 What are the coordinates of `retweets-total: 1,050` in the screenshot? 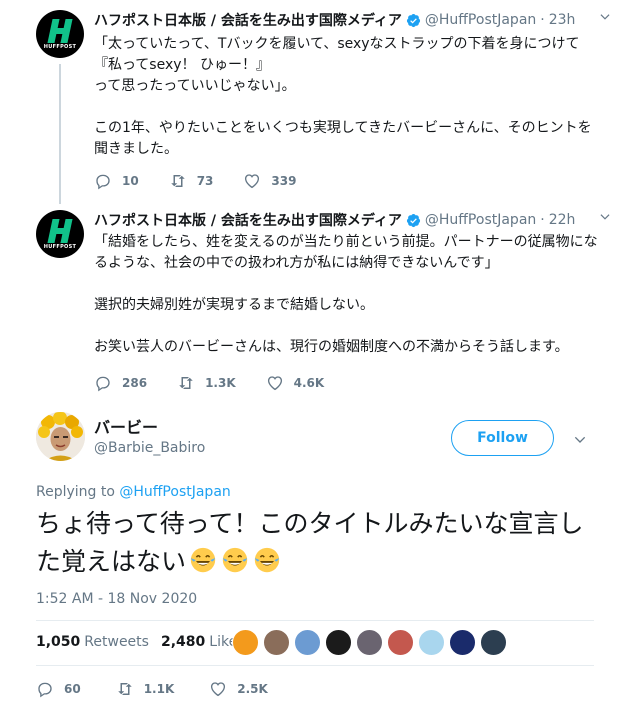 It's located at (58, 642).